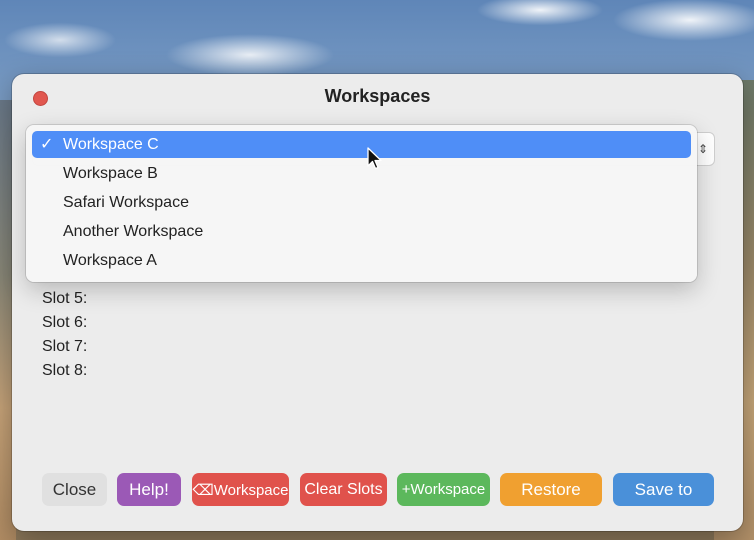 Image resolution: width=754 pixels, height=540 pixels. What do you see at coordinates (361, 144) in the screenshot?
I see `menu-item-workspace-c: ✓ Workspace C` at bounding box center [361, 144].